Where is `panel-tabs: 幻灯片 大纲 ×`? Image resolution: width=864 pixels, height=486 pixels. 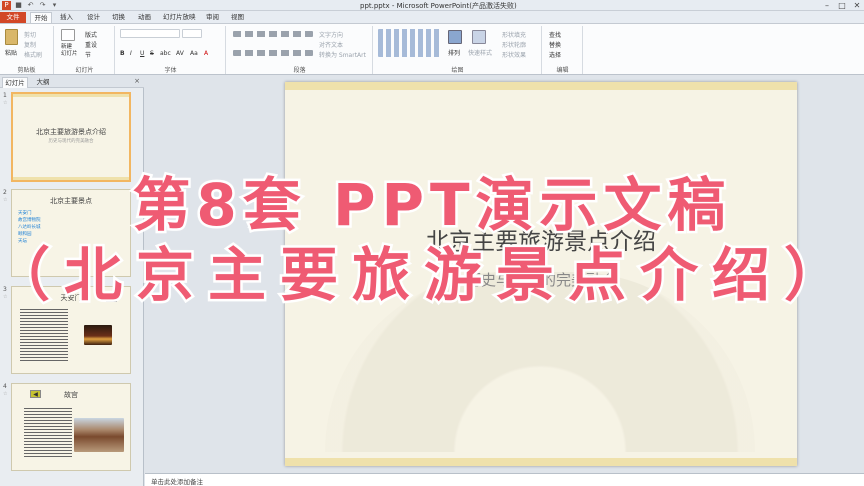
panel-tabs: 幻灯片 大纲 × is located at coordinates (72, 82).